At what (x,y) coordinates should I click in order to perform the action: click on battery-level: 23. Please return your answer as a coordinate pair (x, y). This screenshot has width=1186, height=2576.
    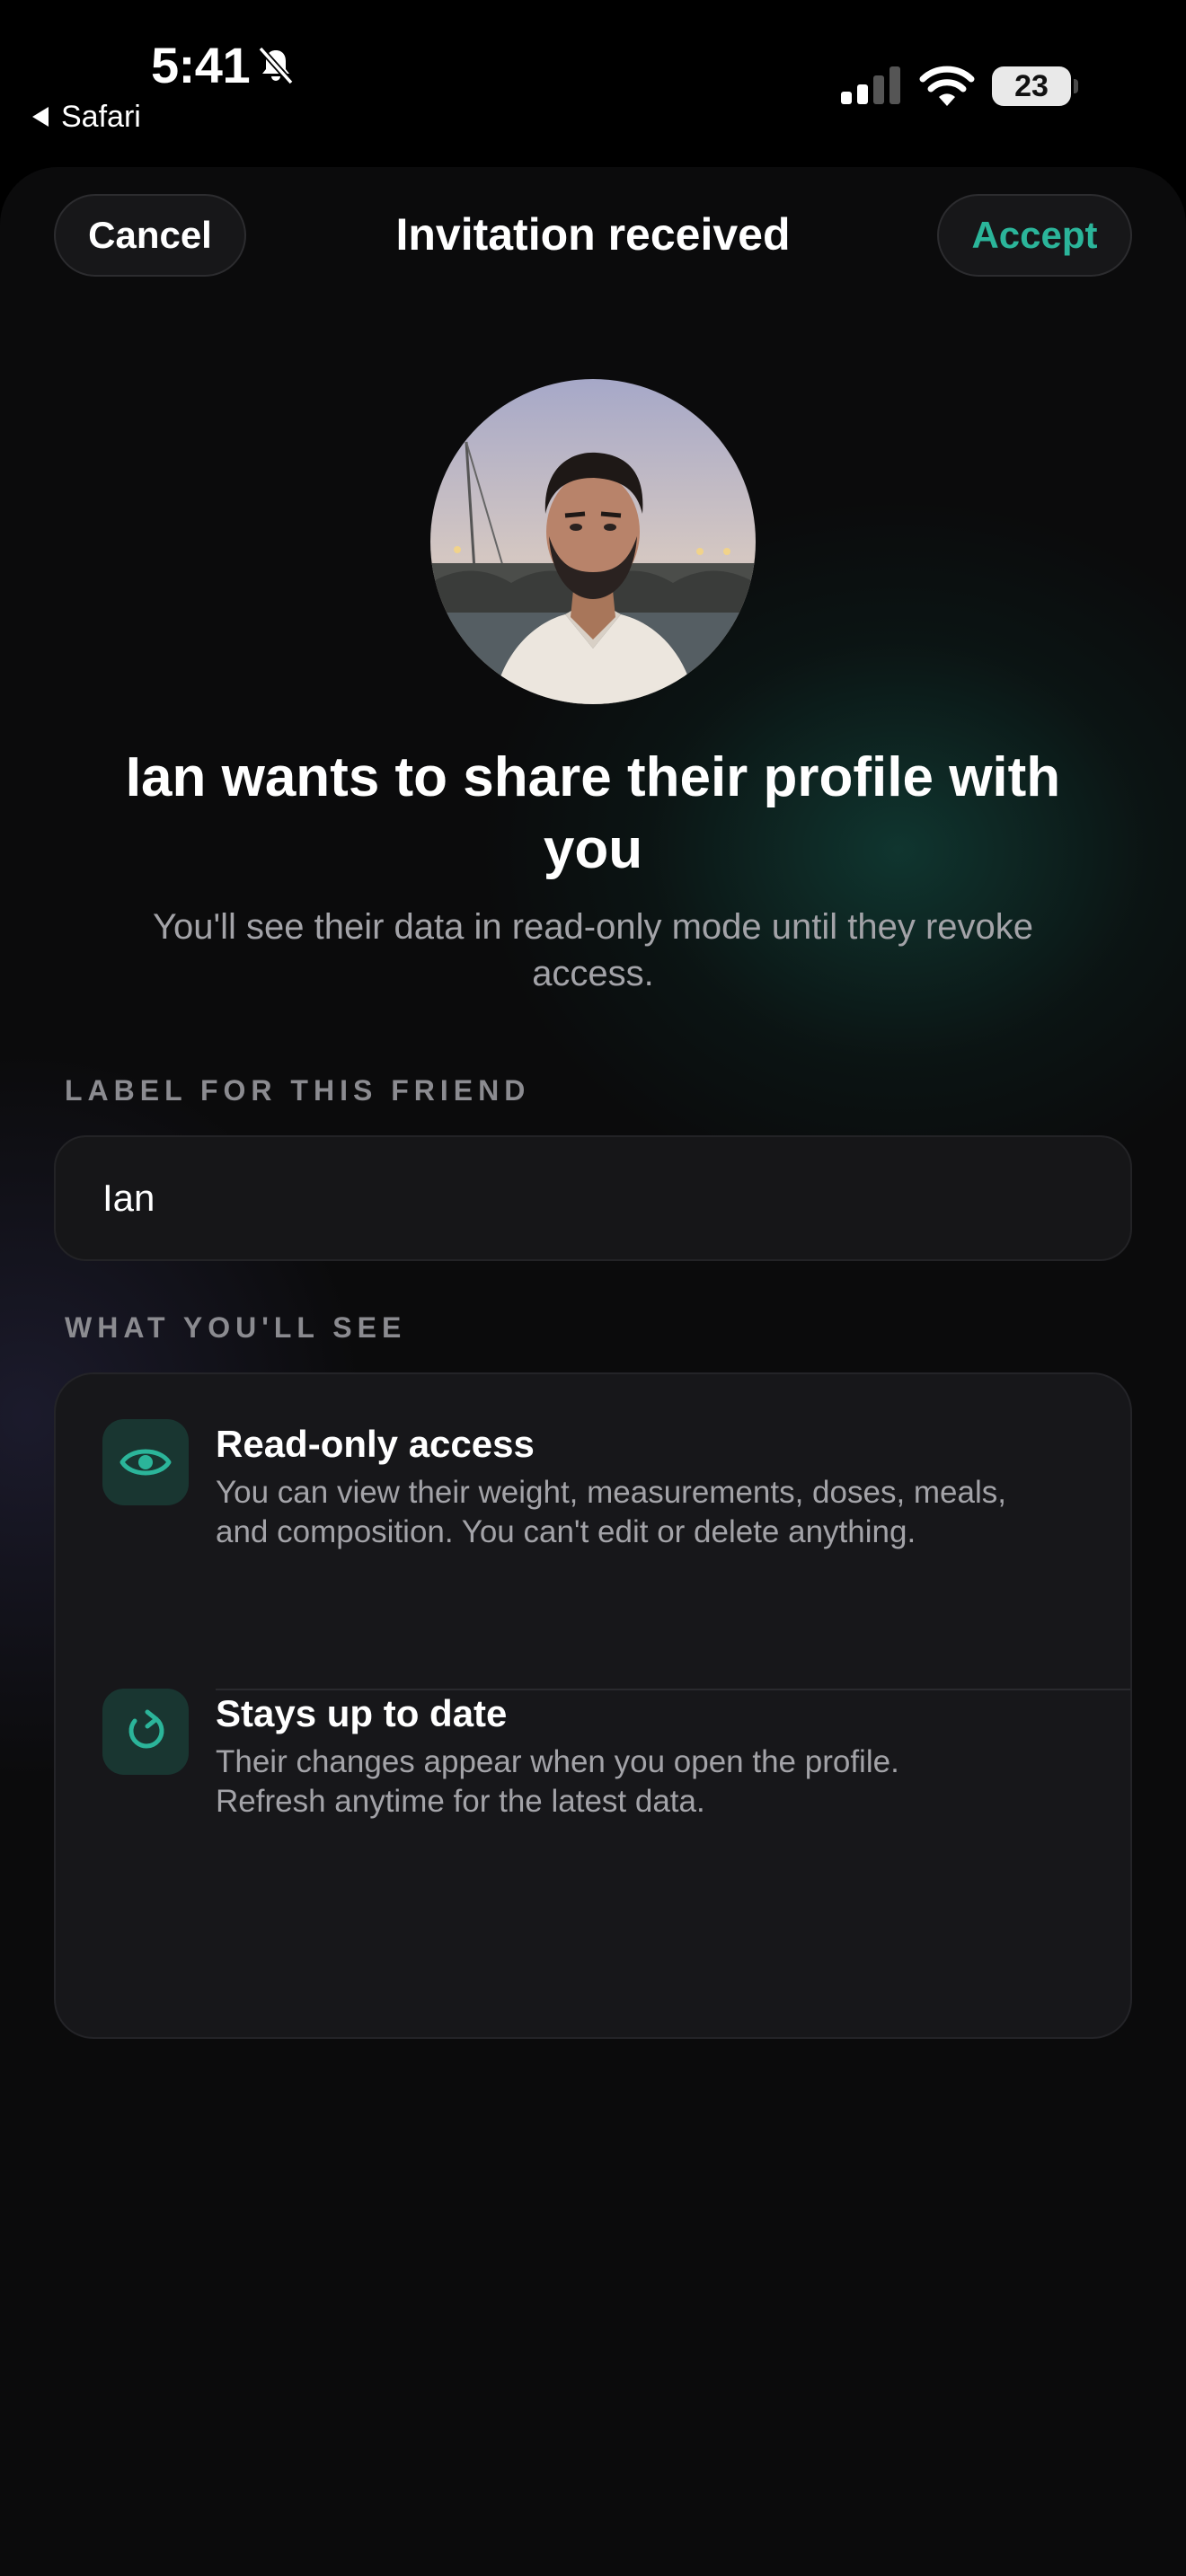
    Looking at the image, I should click on (1031, 85).